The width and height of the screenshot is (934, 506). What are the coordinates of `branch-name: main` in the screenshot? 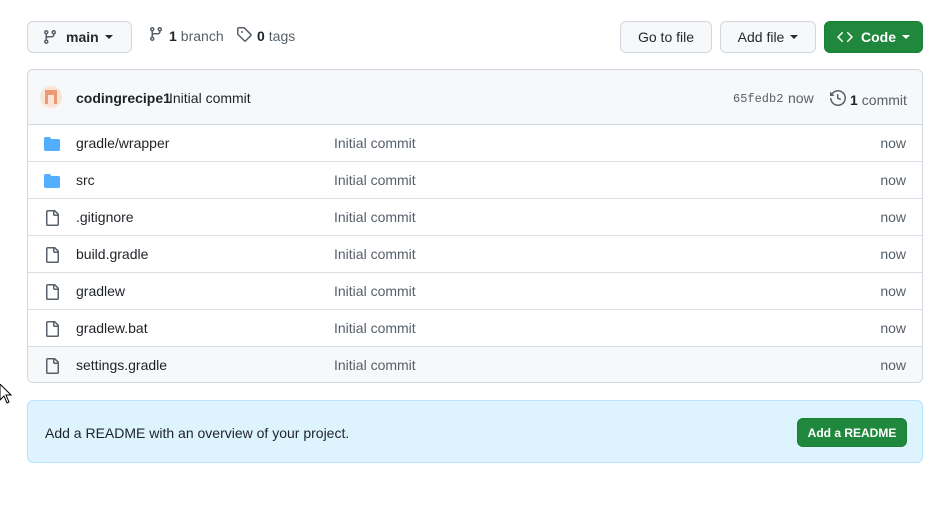 It's located at (82, 37).